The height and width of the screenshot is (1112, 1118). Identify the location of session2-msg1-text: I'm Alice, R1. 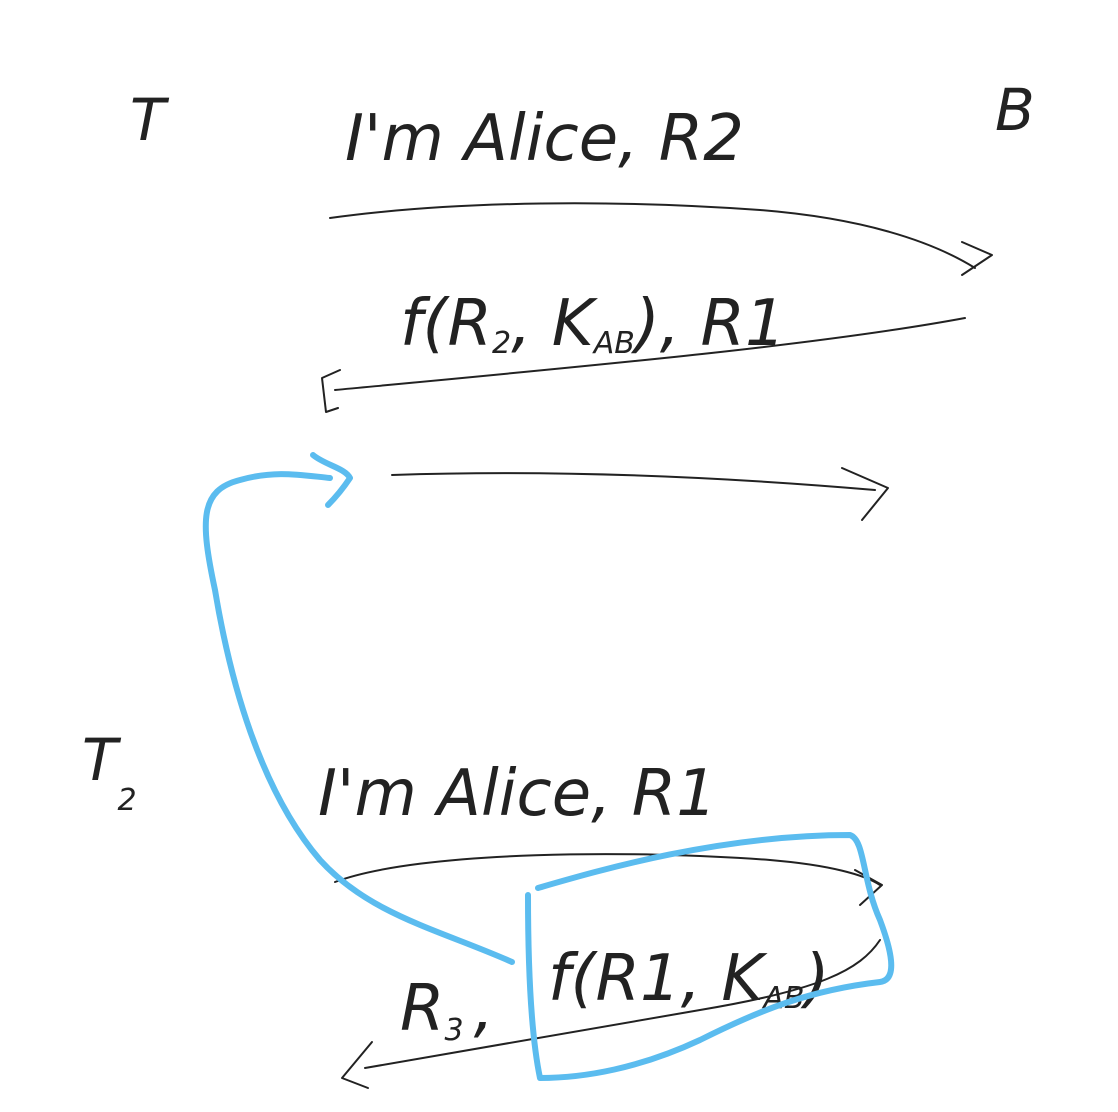
(517, 794).